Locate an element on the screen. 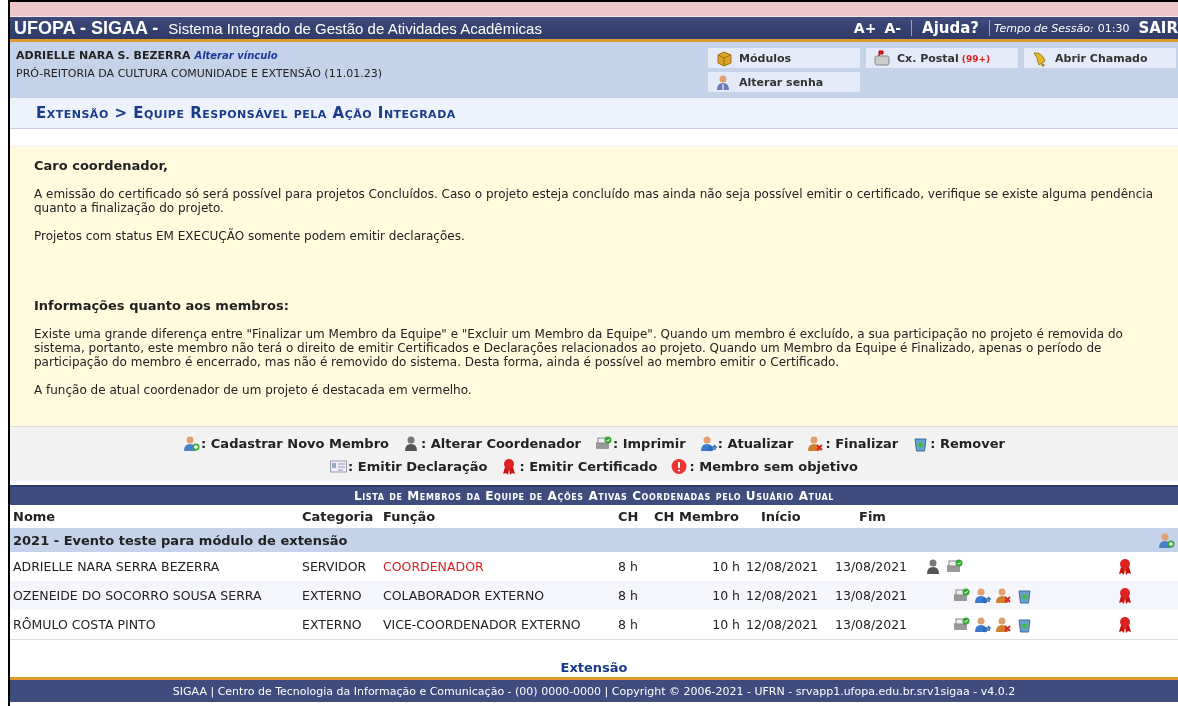 This screenshot has width=1178, height=706. shortcut-link: Alterar senha is located at coordinates (784, 82).